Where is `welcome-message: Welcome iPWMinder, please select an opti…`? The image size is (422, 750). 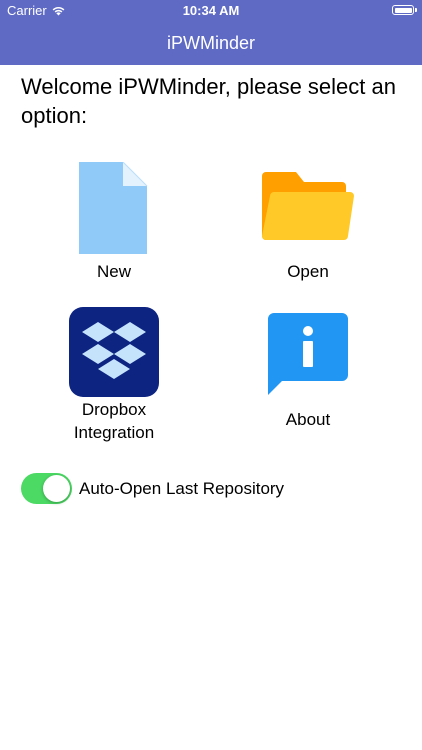
welcome-message: Welcome iPWMinder, please select an opti… is located at coordinates (208, 101).